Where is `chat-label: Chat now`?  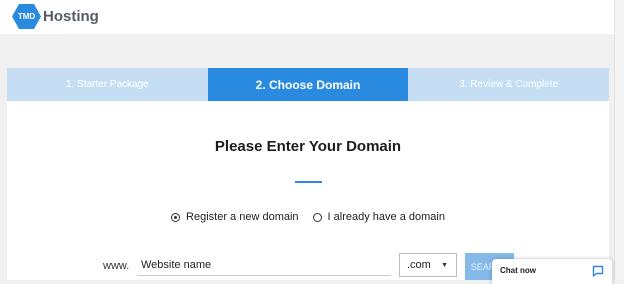
chat-label: Chat now is located at coordinates (518, 270).